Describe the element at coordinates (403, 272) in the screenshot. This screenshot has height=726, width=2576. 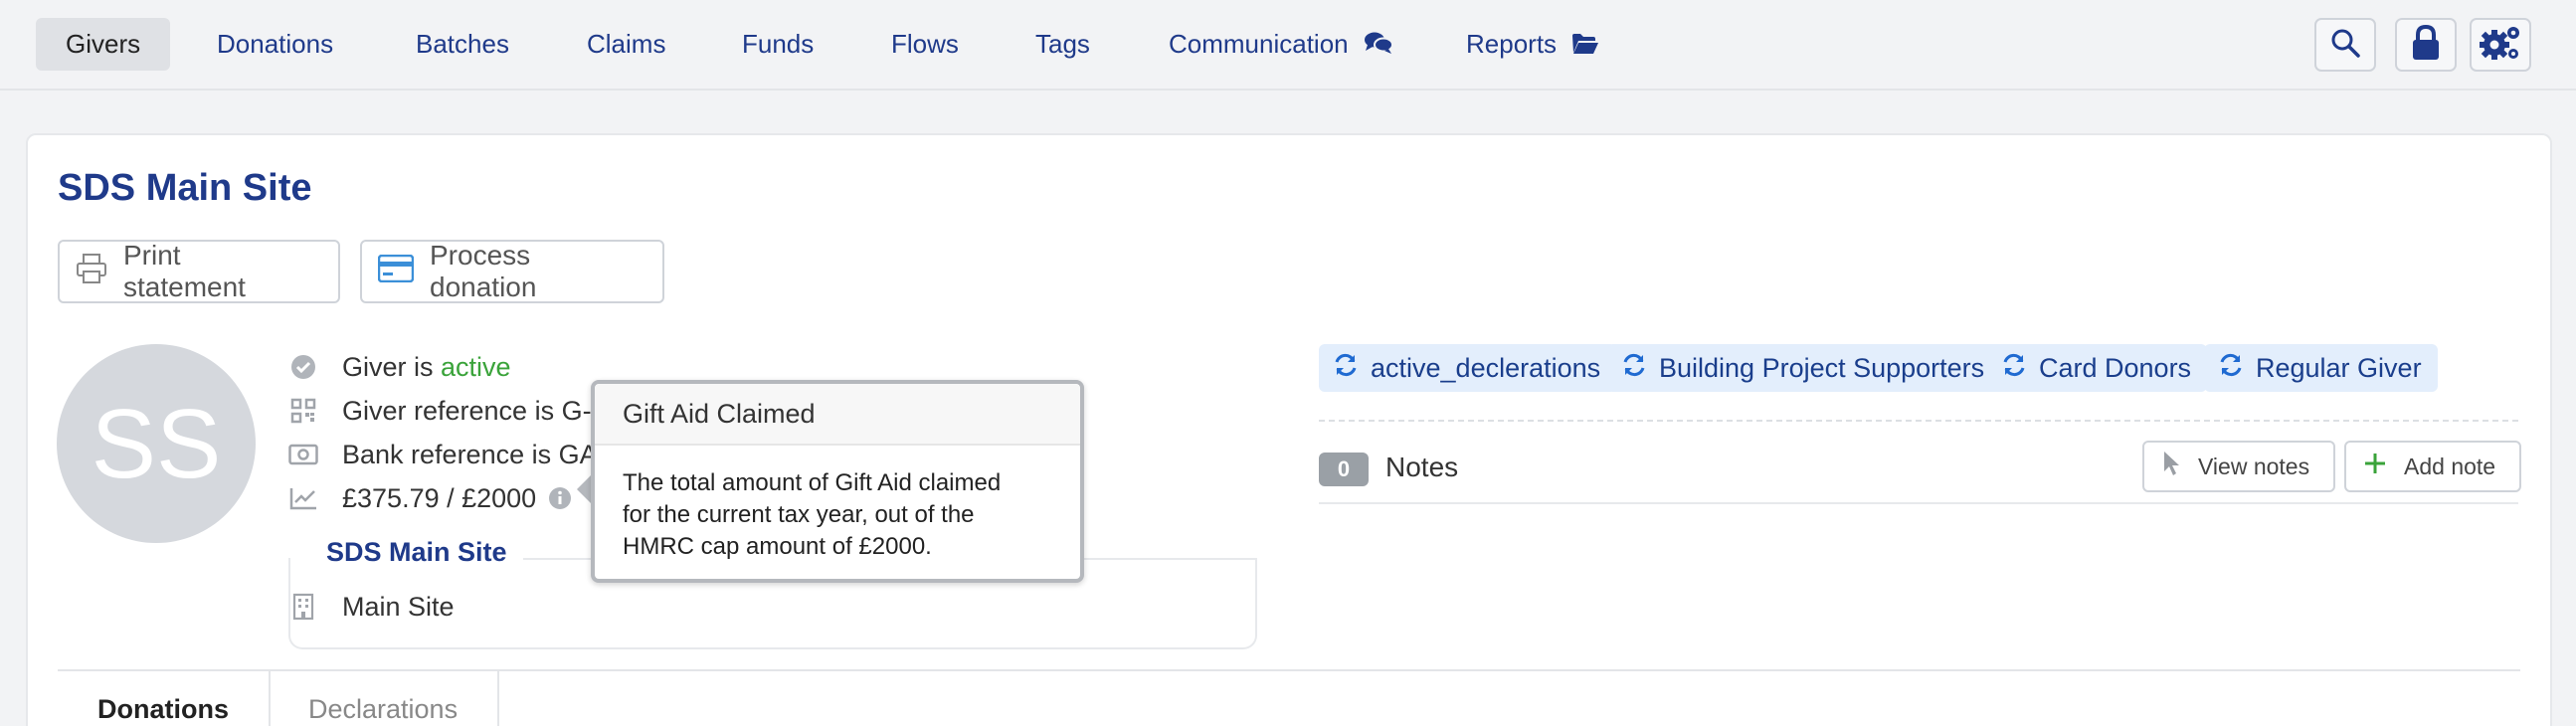
I see `credit-card-icon` at that location.